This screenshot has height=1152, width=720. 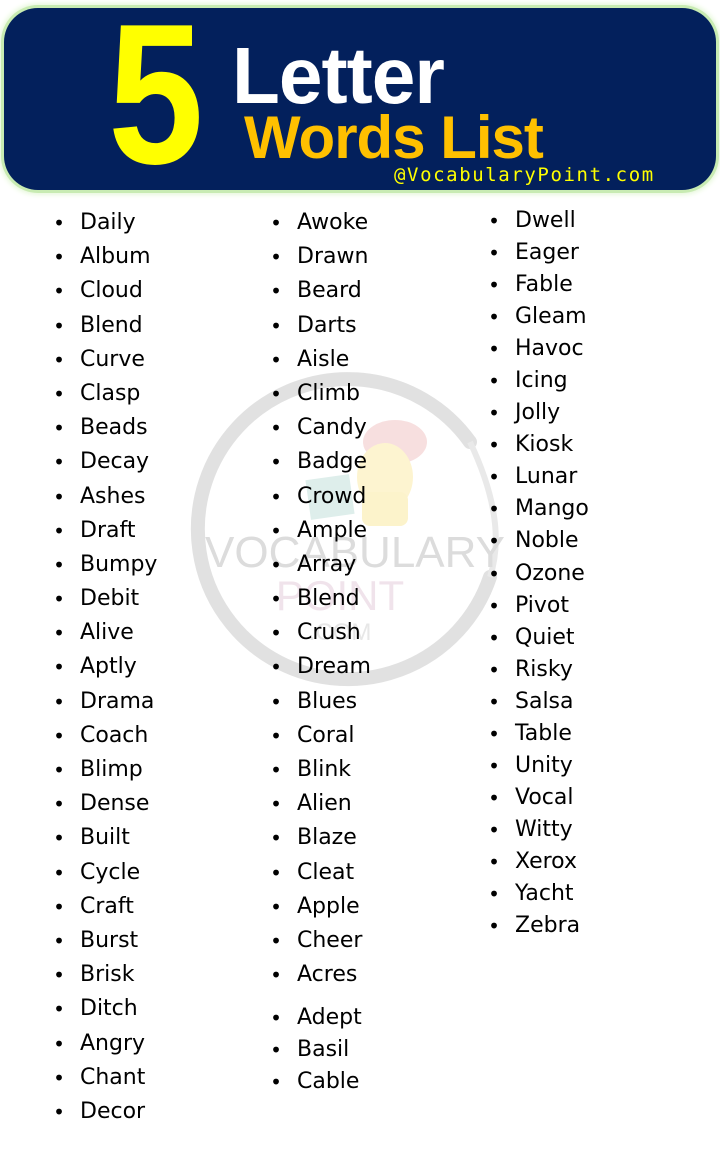 What do you see at coordinates (332, 496) in the screenshot?
I see `word-text: Crowd` at bounding box center [332, 496].